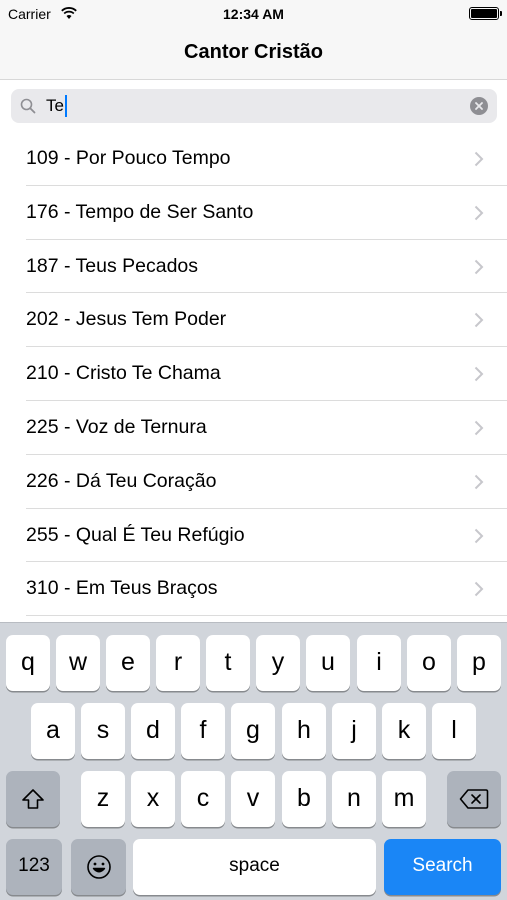  What do you see at coordinates (304, 799) in the screenshot?
I see `key-b: b` at bounding box center [304, 799].